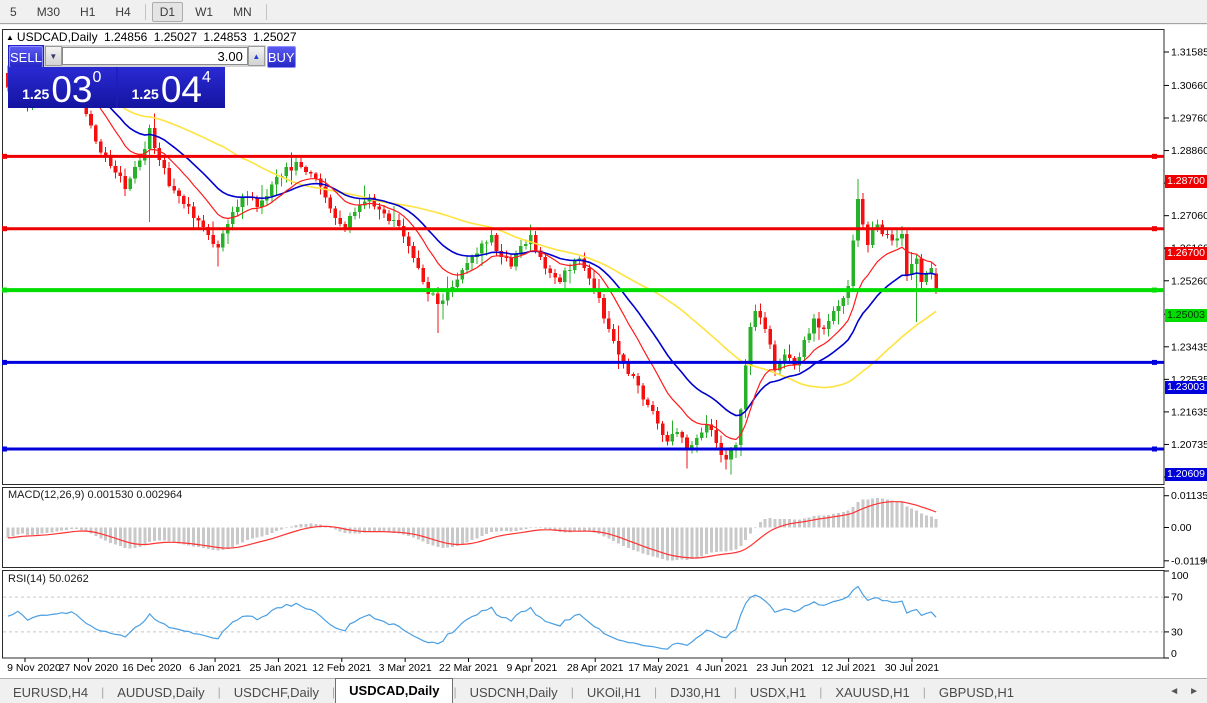  I want to click on svg-text: 100, so click(1180, 576).